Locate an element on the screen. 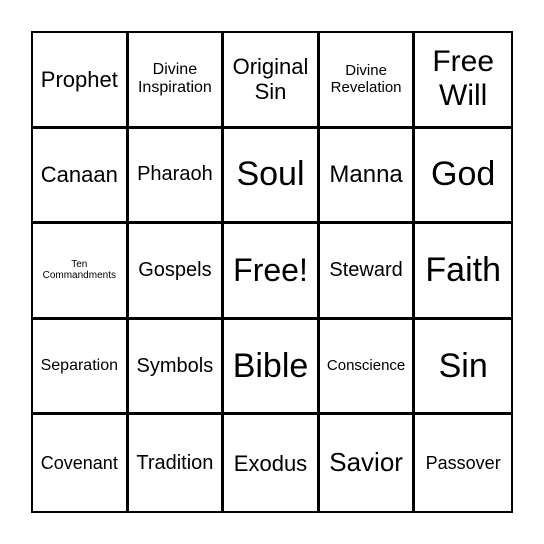 The width and height of the screenshot is (544, 544). bingo-cell: Original Sin is located at coordinates (272, 81).